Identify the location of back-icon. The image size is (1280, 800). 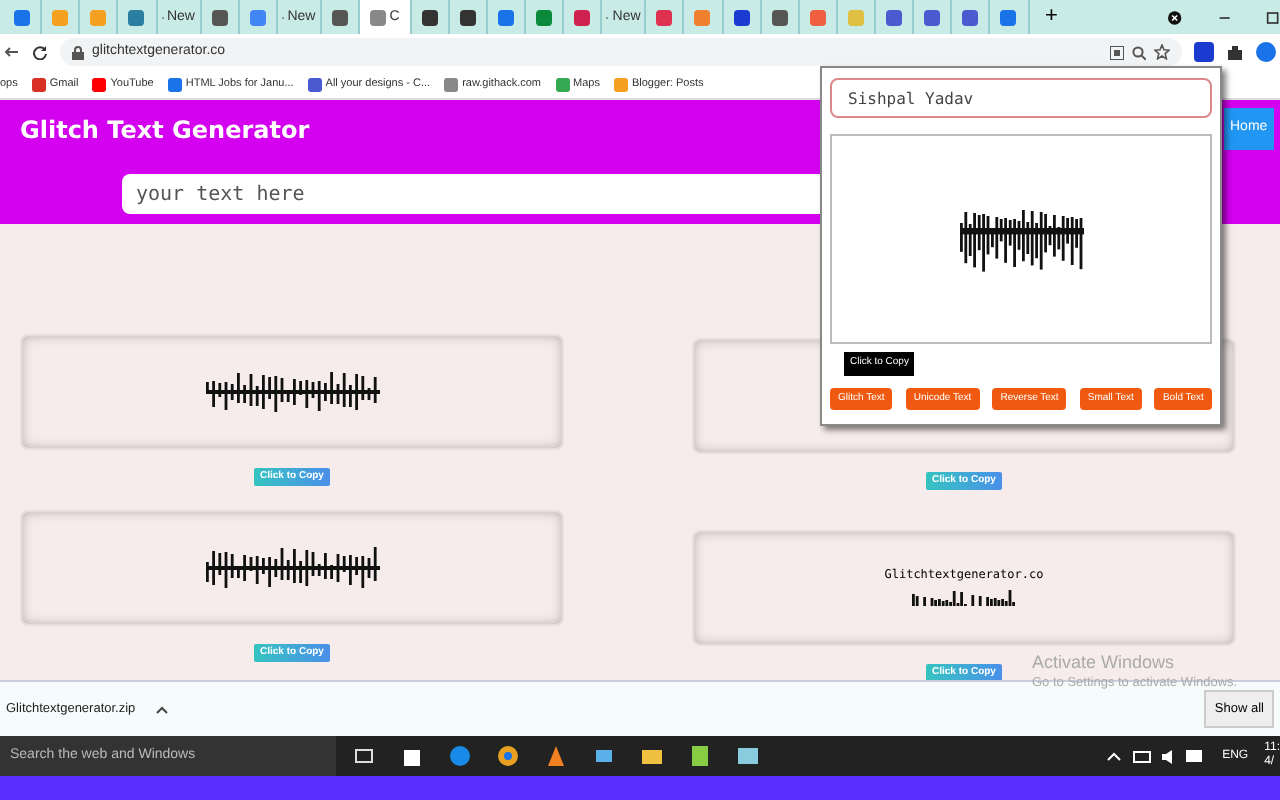
(12, 52).